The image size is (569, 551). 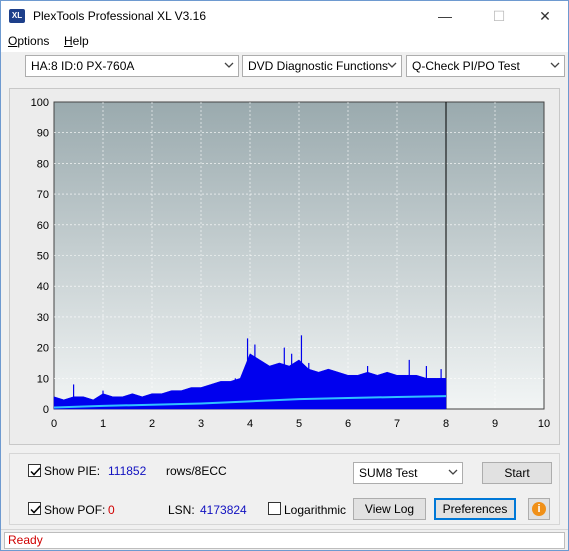 I want to click on window-title: PlexTools Professional XL V3.16, so click(x=119, y=16).